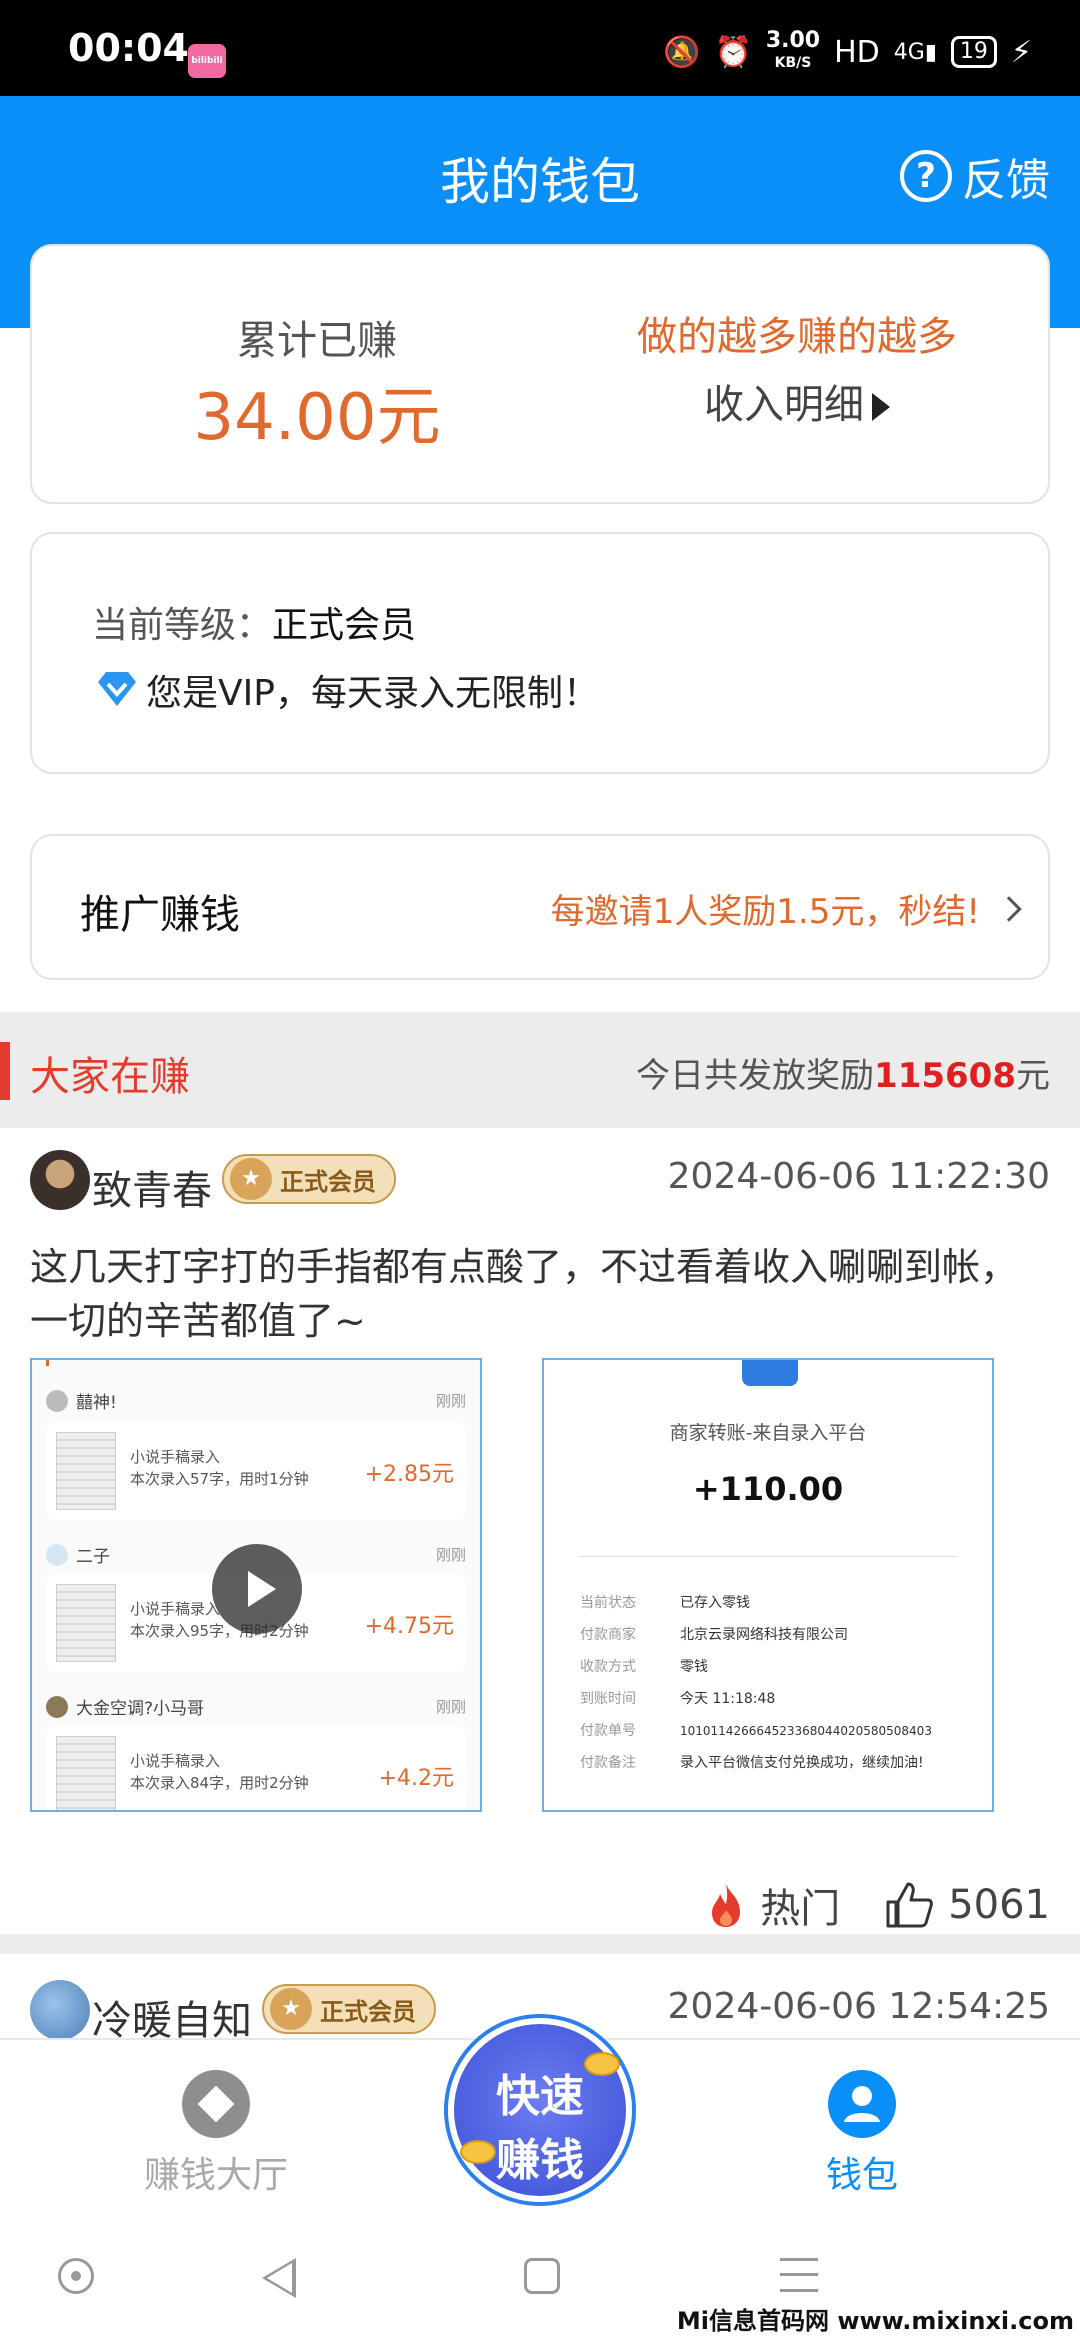 The width and height of the screenshot is (1080, 2340). I want to click on level-value: 正式会员, so click(344, 625).